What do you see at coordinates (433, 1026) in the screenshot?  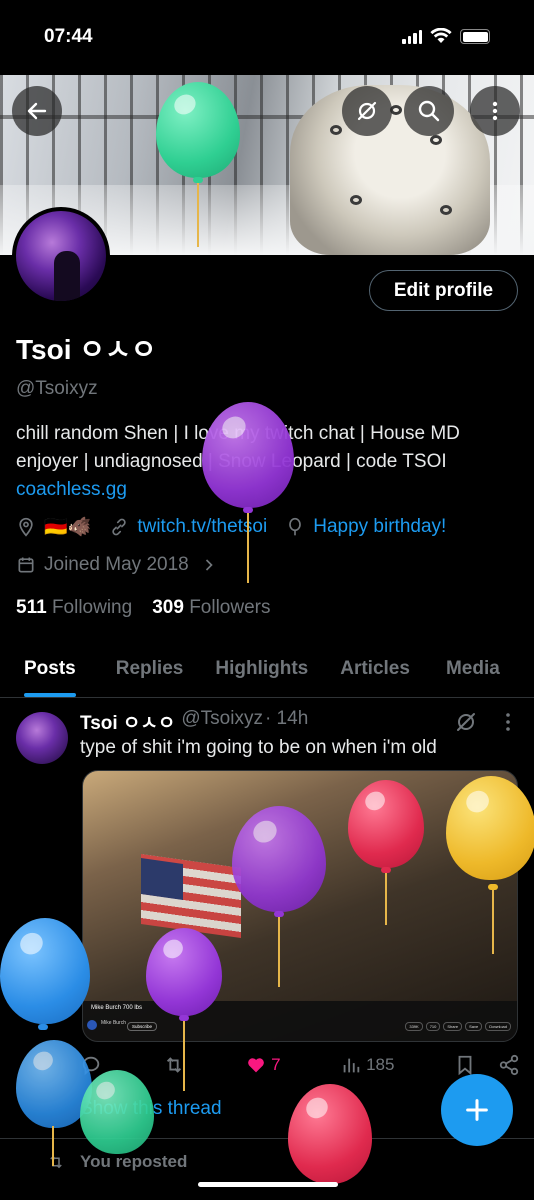 I see `video-action: 710` at bounding box center [433, 1026].